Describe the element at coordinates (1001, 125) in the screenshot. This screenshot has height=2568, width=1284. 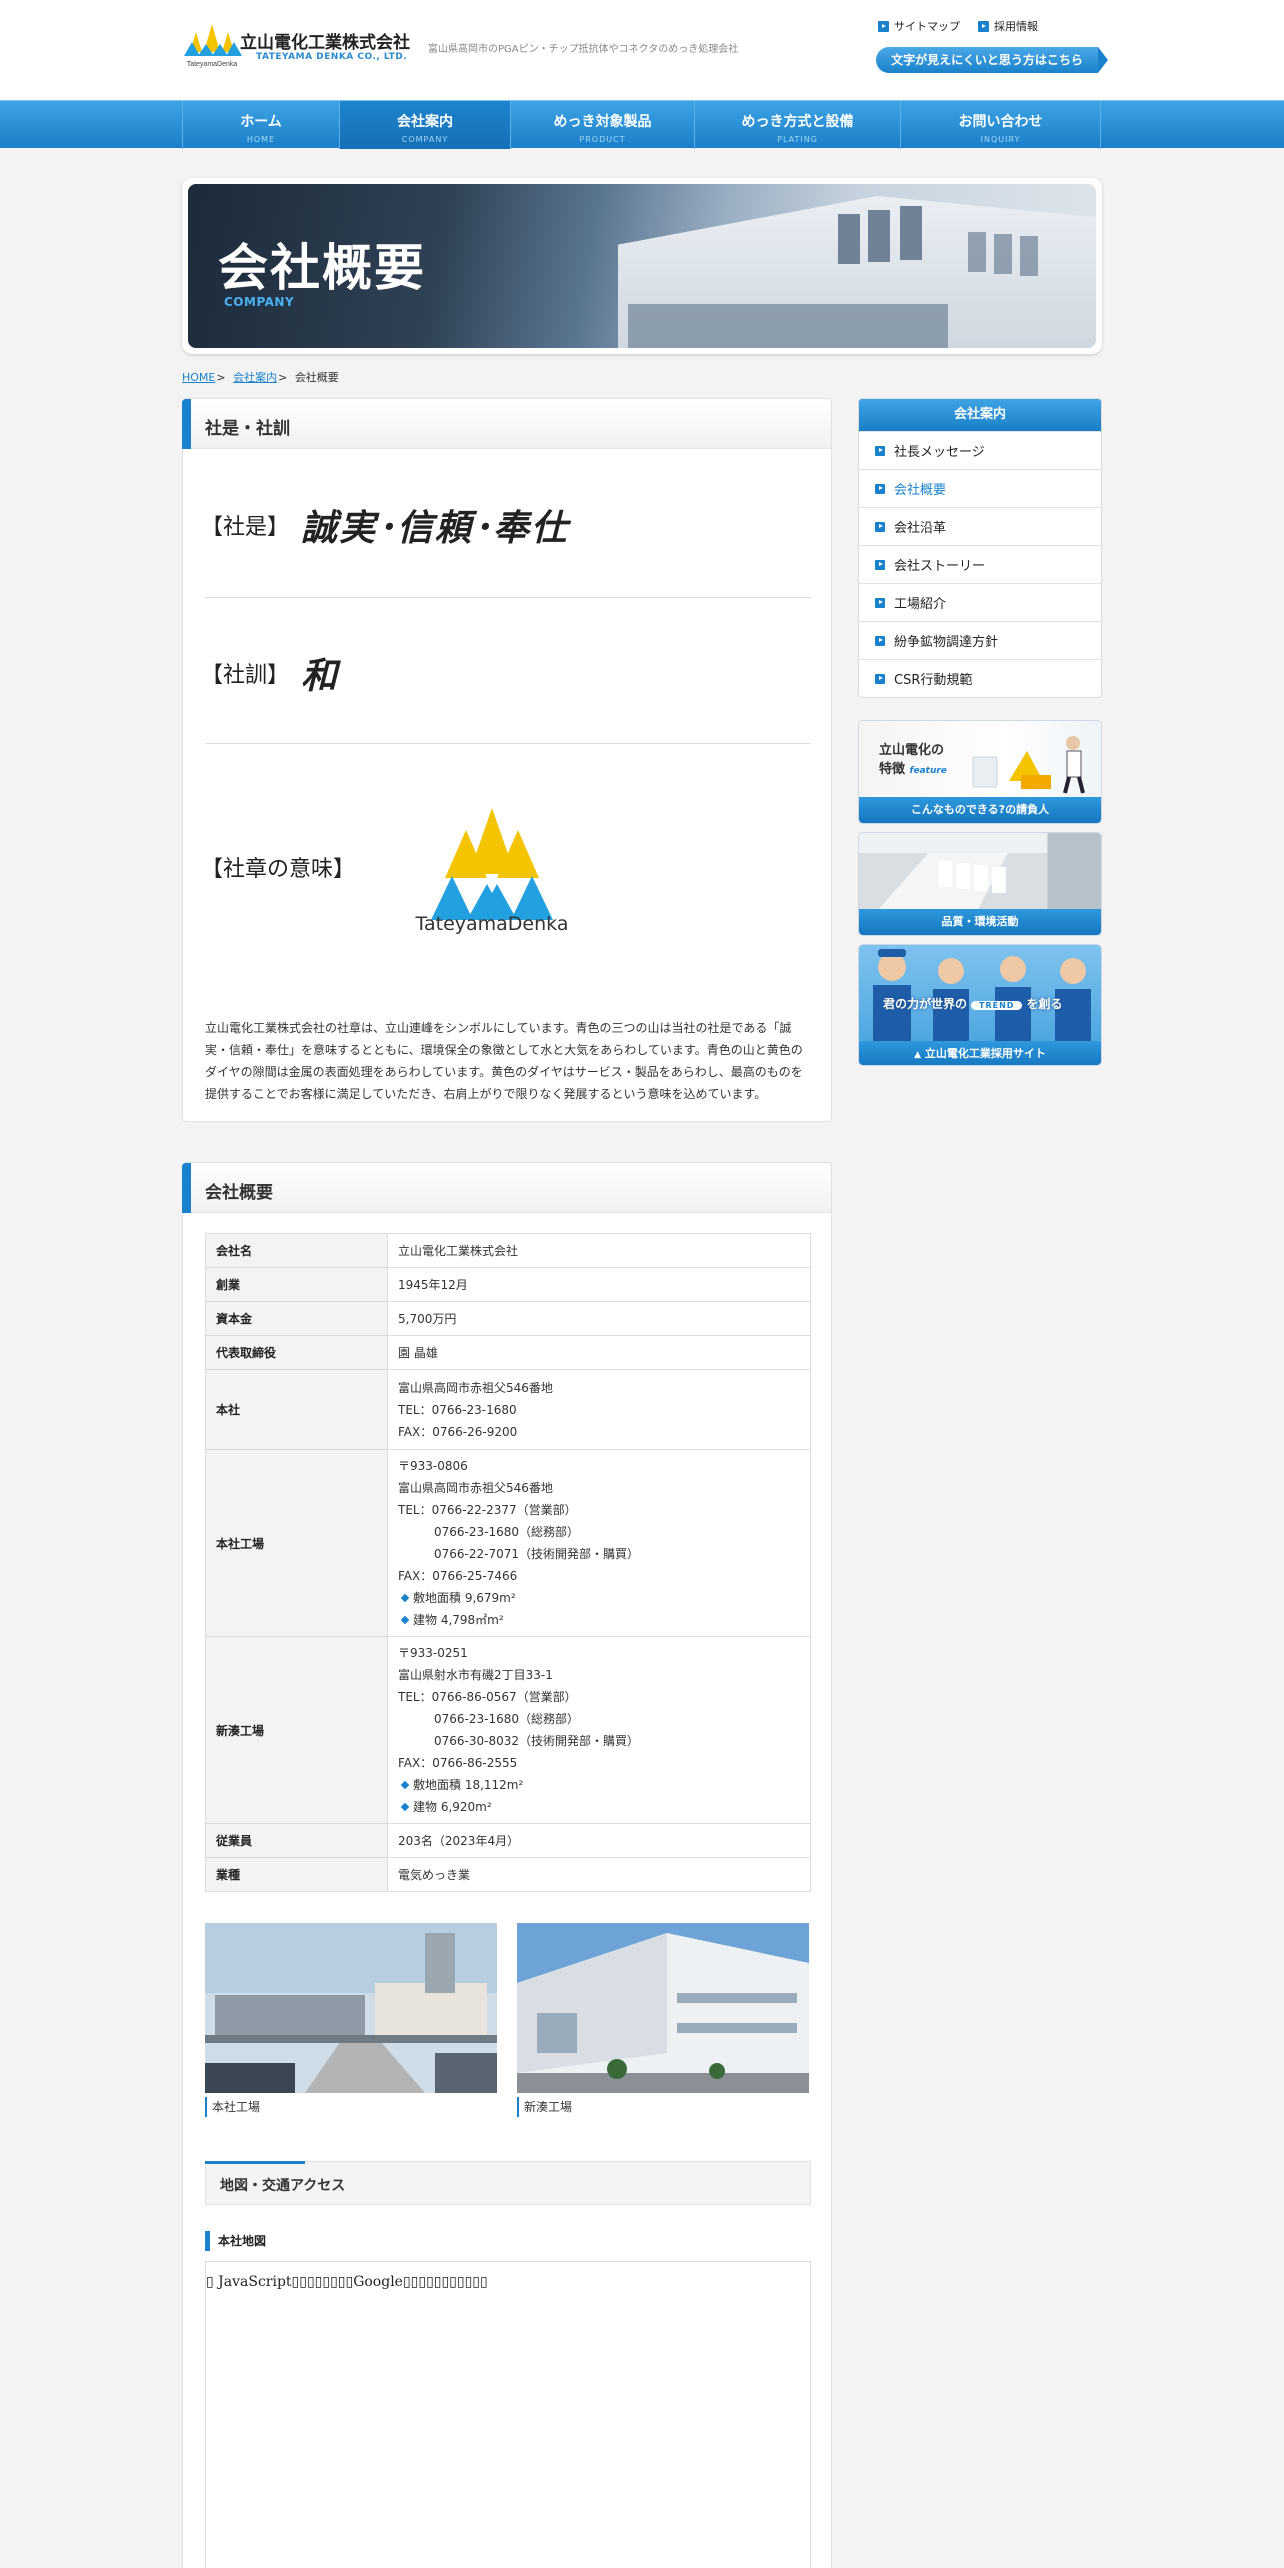
I see `nav-inquiry: お問い合わせ INQUIRY` at that location.